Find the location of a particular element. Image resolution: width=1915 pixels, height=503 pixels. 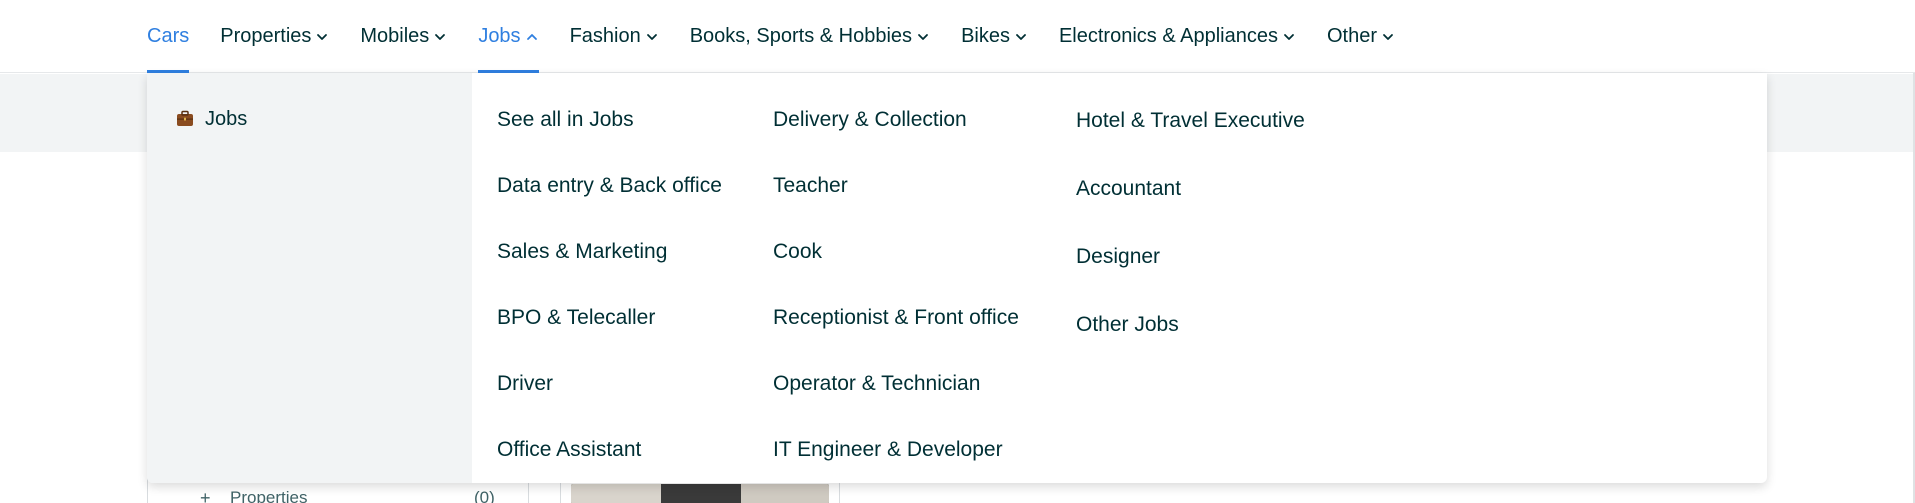

nav-item-mobiles: Mobiles is located at coordinates (403, 36).